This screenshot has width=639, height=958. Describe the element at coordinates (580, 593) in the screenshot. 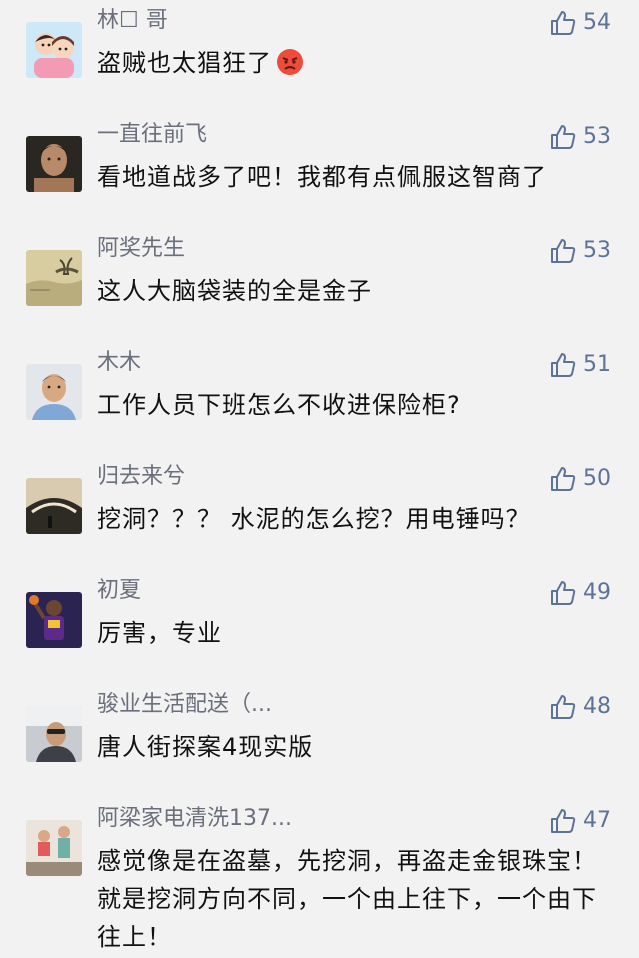

I see `like-button: 49` at that location.